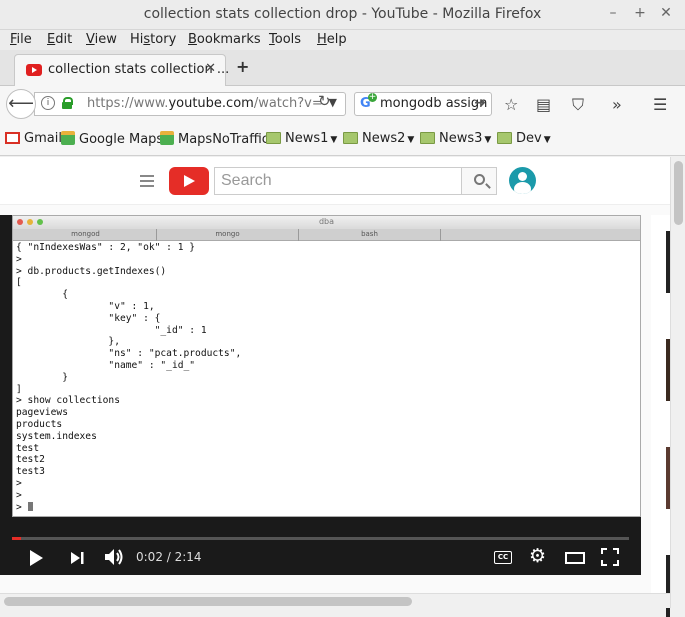  Describe the element at coordinates (77, 560) in the screenshot. I see `next-icon` at that location.